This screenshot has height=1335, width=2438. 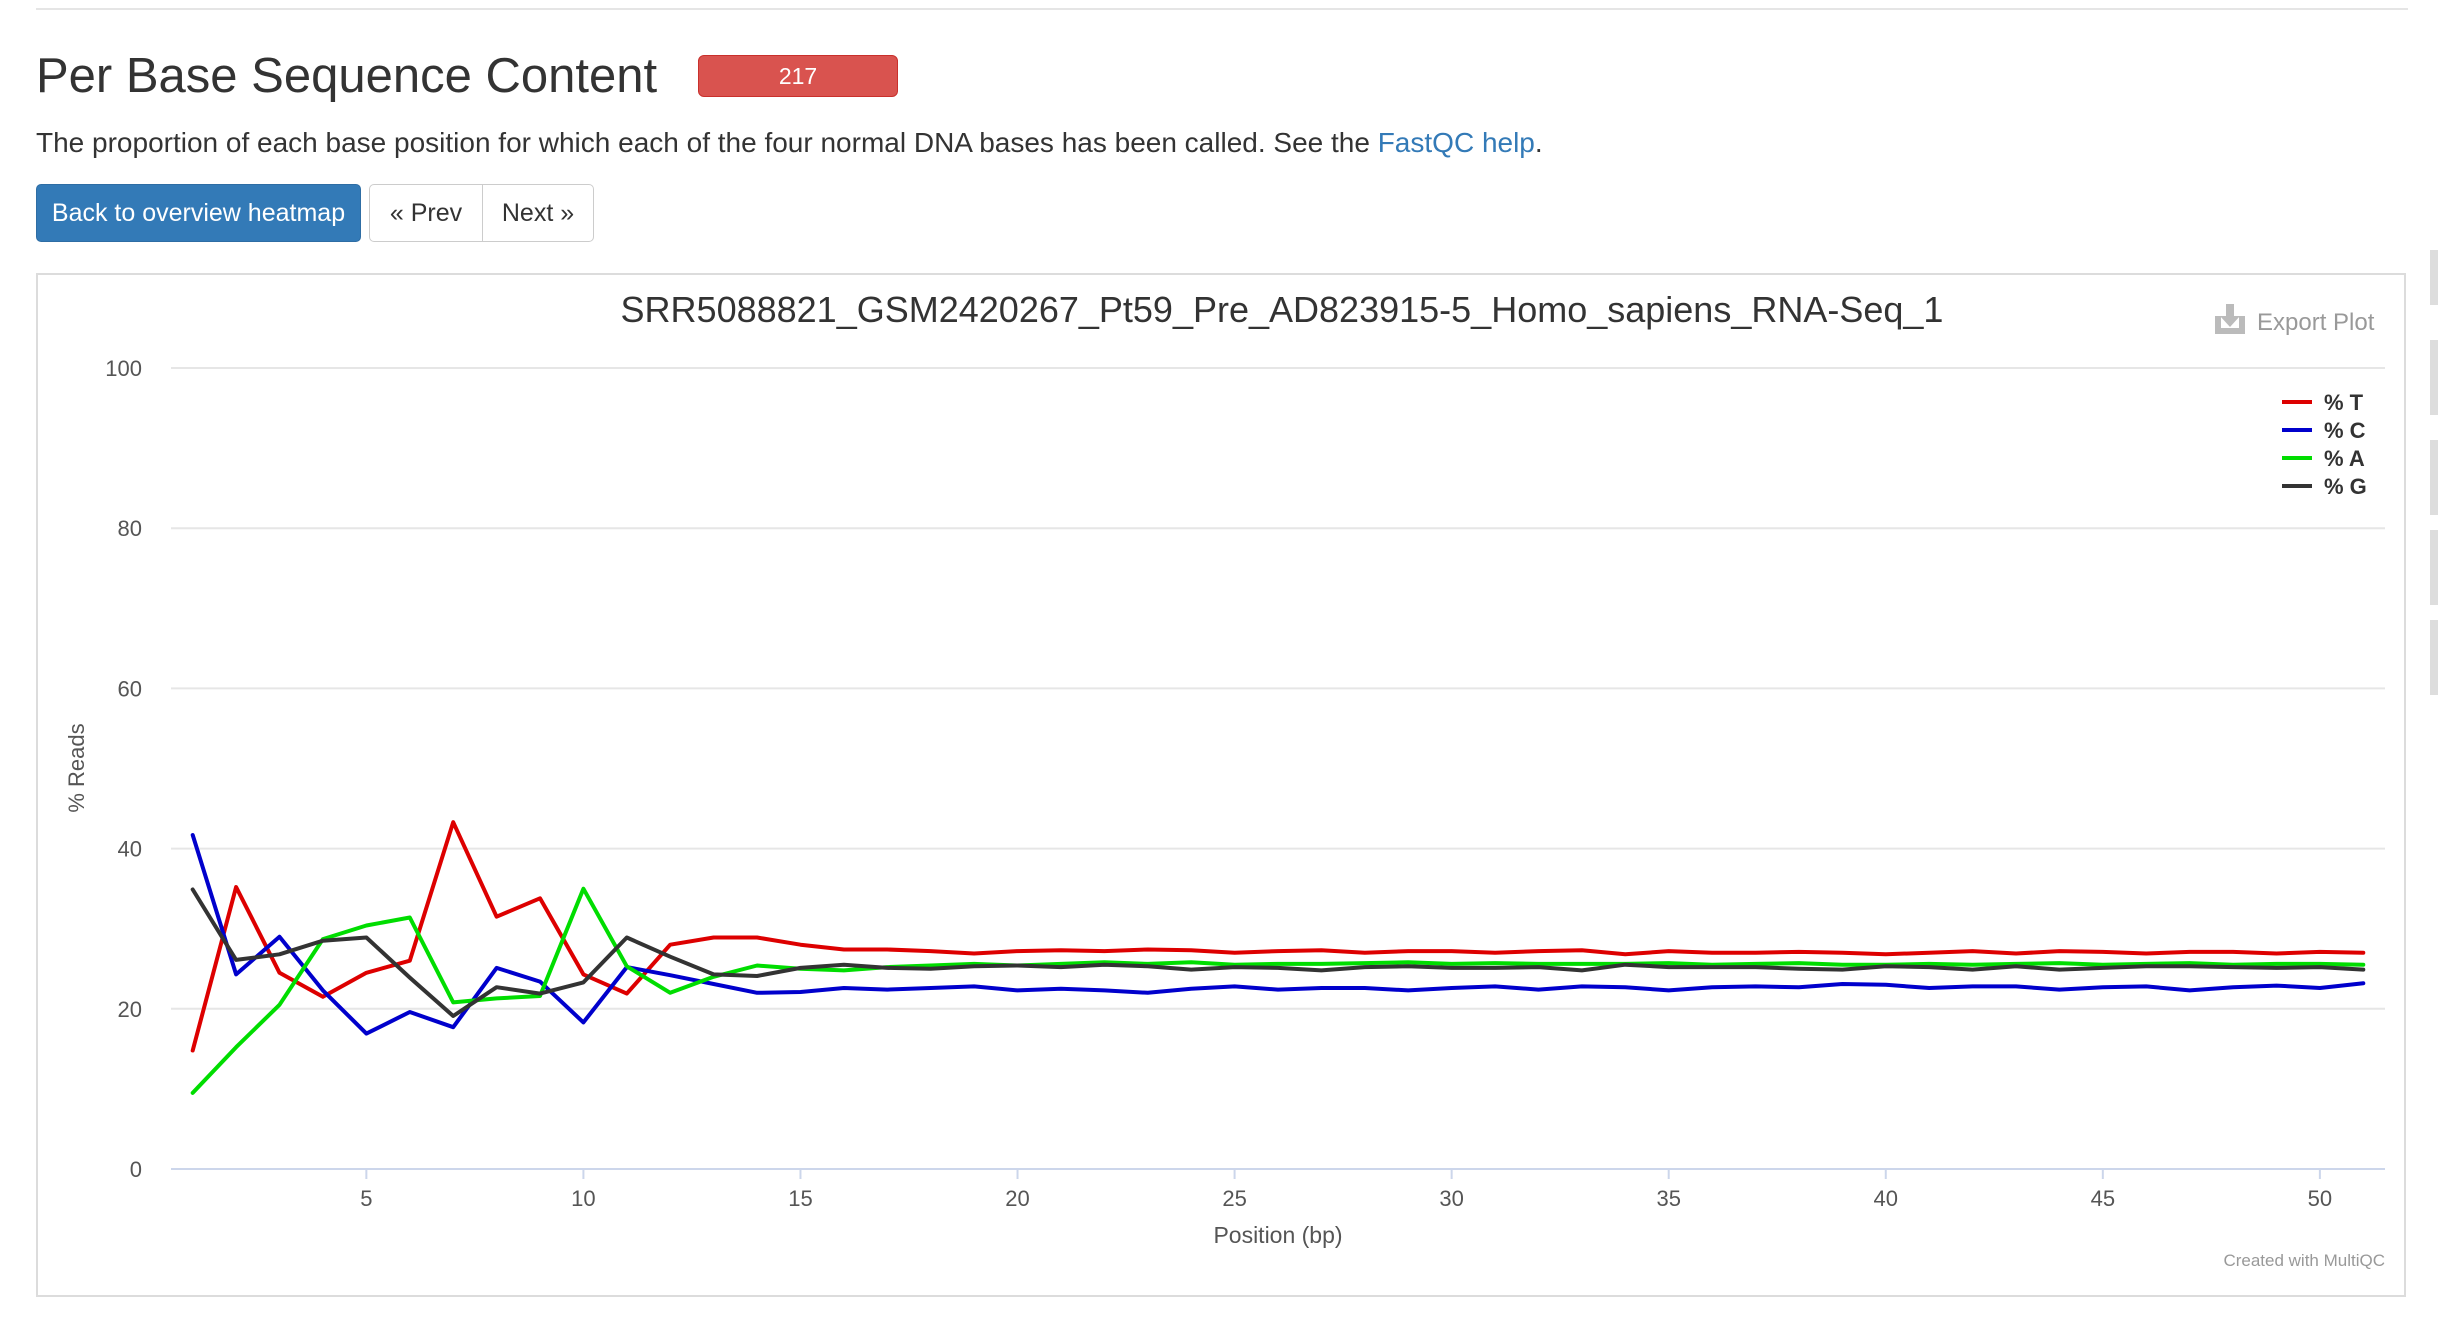 I want to click on credit-text: Created with MultiQC, so click(x=2304, y=1260).